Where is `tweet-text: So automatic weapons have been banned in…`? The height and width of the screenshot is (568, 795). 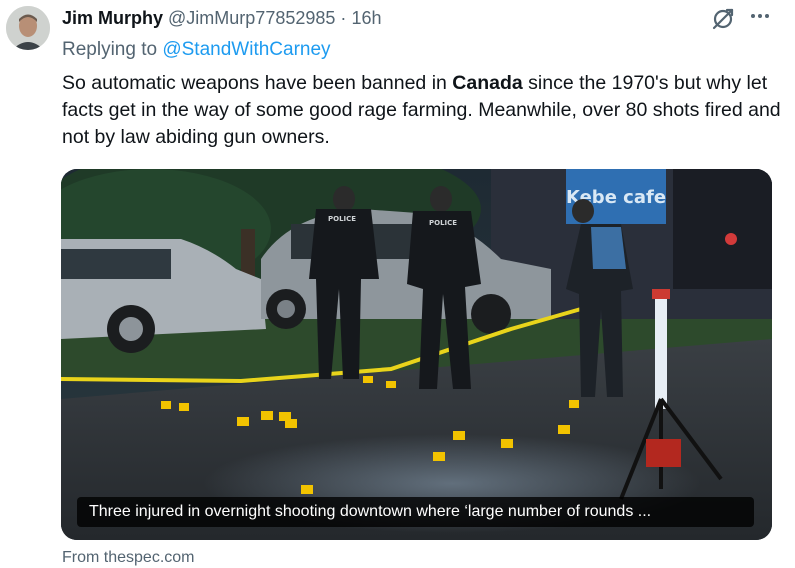
tweet-text: So automatic weapons have been banned in… is located at coordinates (422, 110).